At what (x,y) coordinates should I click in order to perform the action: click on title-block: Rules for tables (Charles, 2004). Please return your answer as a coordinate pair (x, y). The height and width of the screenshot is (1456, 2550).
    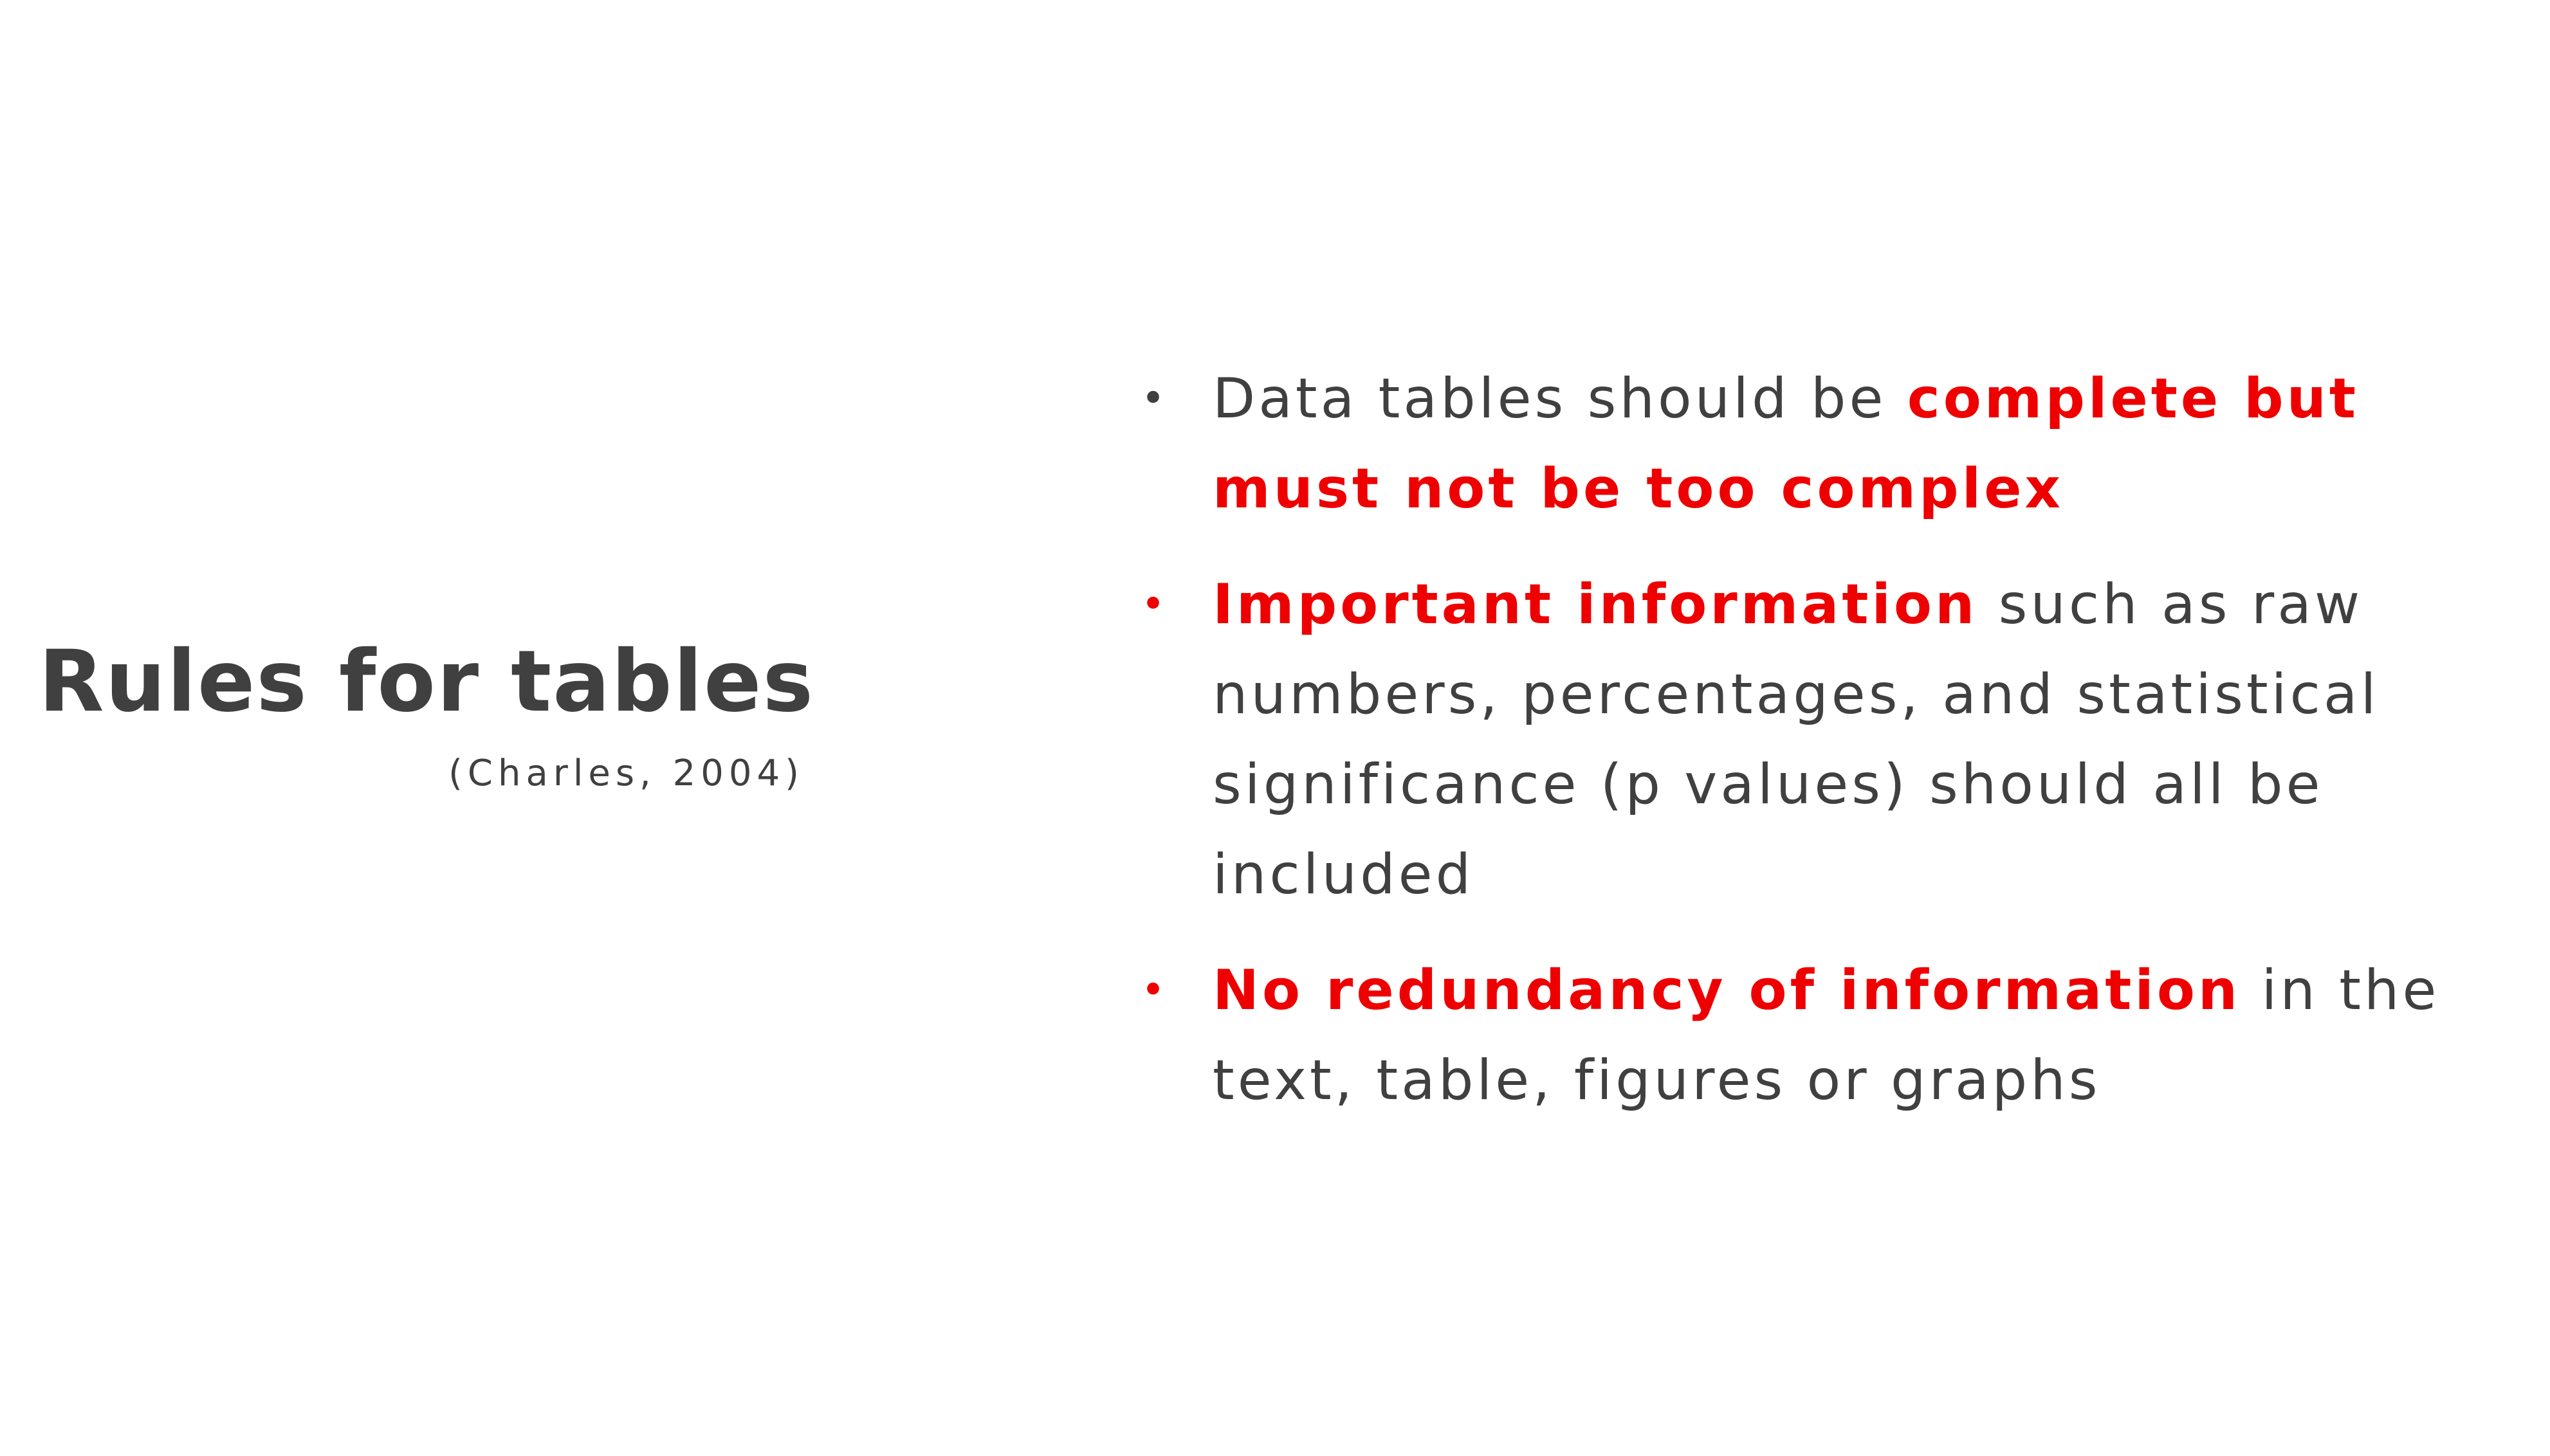
    Looking at the image, I should click on (427, 713).